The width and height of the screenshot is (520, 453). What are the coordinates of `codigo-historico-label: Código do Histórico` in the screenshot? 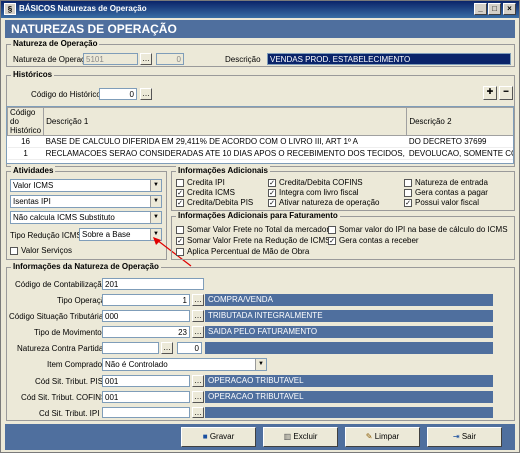 It's located at (66, 94).